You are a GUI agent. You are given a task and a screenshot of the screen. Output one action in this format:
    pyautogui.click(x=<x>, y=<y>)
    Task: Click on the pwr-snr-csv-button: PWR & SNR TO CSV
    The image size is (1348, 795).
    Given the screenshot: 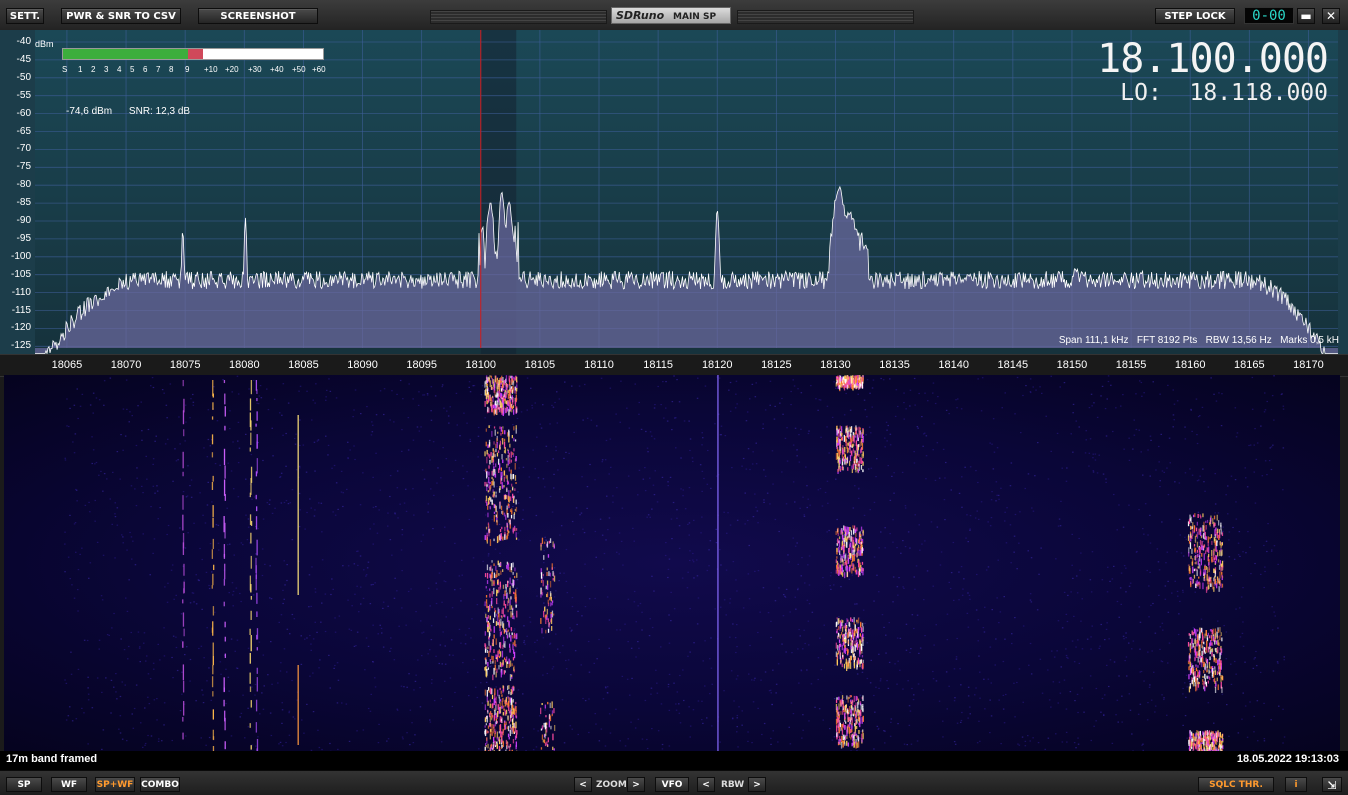 What is the action you would take?
    pyautogui.click(x=121, y=16)
    